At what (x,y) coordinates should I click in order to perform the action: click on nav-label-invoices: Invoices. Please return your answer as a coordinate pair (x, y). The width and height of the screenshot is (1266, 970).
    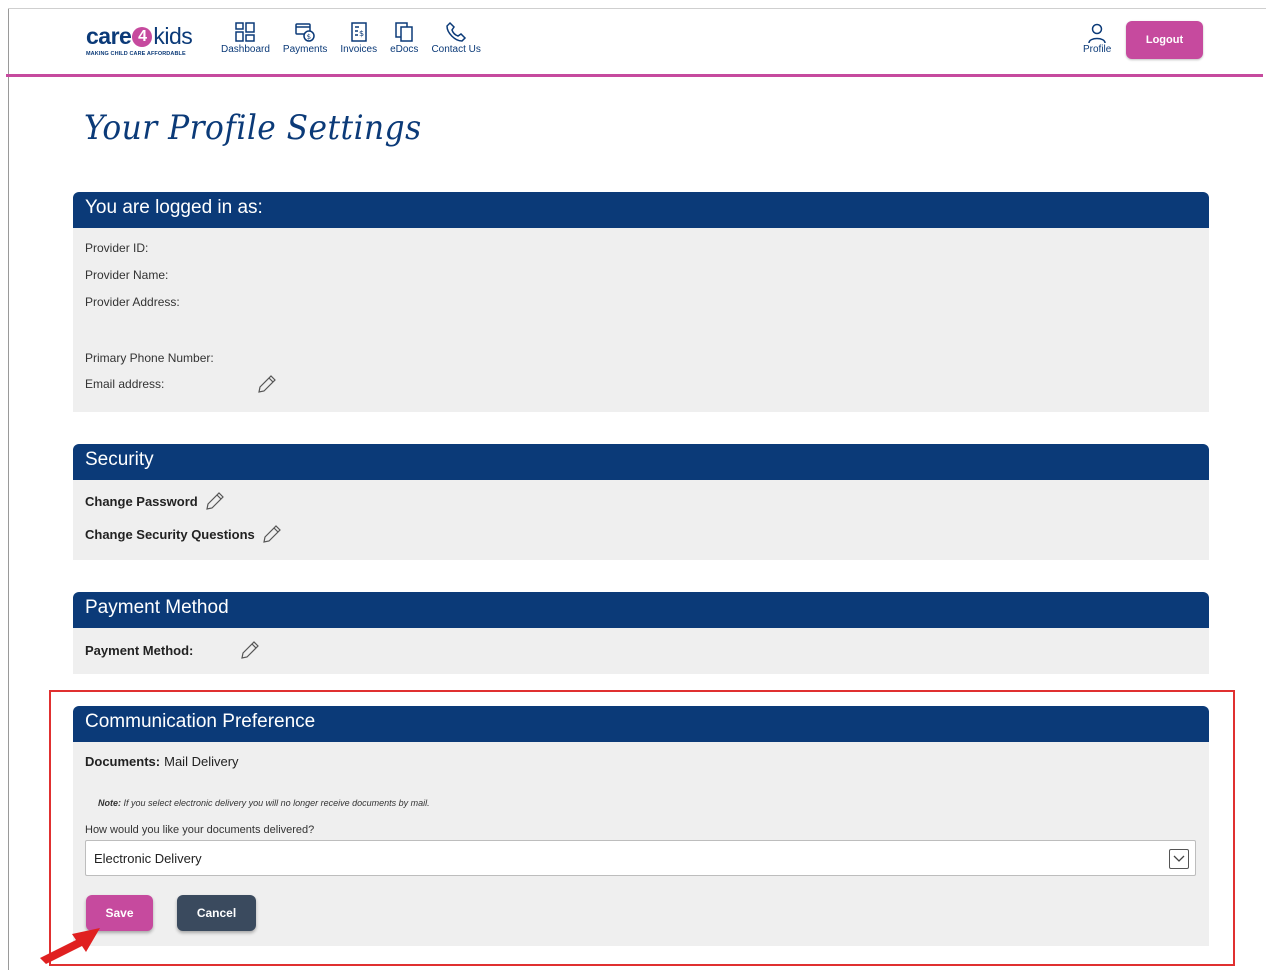
    Looking at the image, I should click on (359, 49).